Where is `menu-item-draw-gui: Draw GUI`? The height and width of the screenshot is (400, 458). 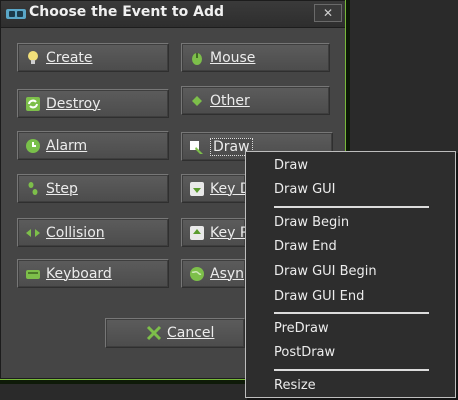
menu-item-draw-gui: Draw GUI is located at coordinates (305, 189).